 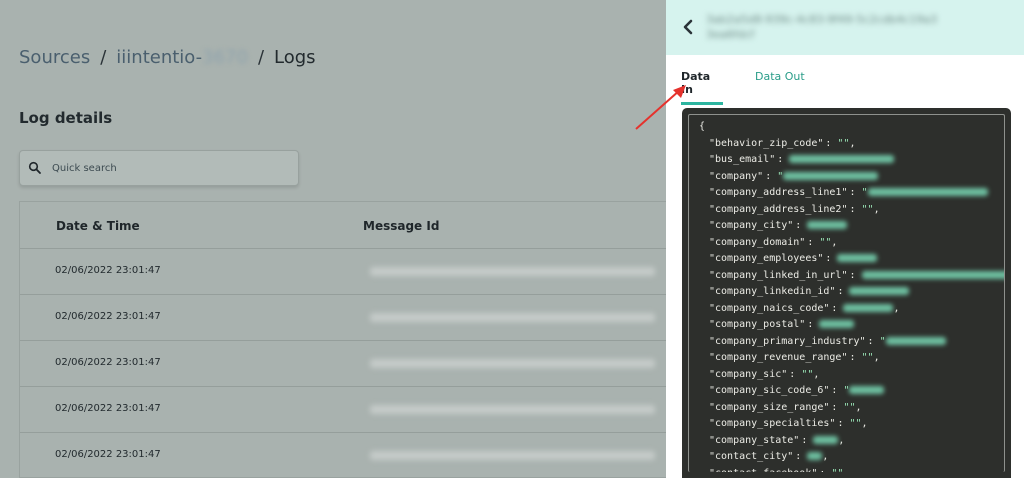 What do you see at coordinates (182, 57) in the screenshot?
I see `breadcrumb-source-link: iiintentio-3670` at bounding box center [182, 57].